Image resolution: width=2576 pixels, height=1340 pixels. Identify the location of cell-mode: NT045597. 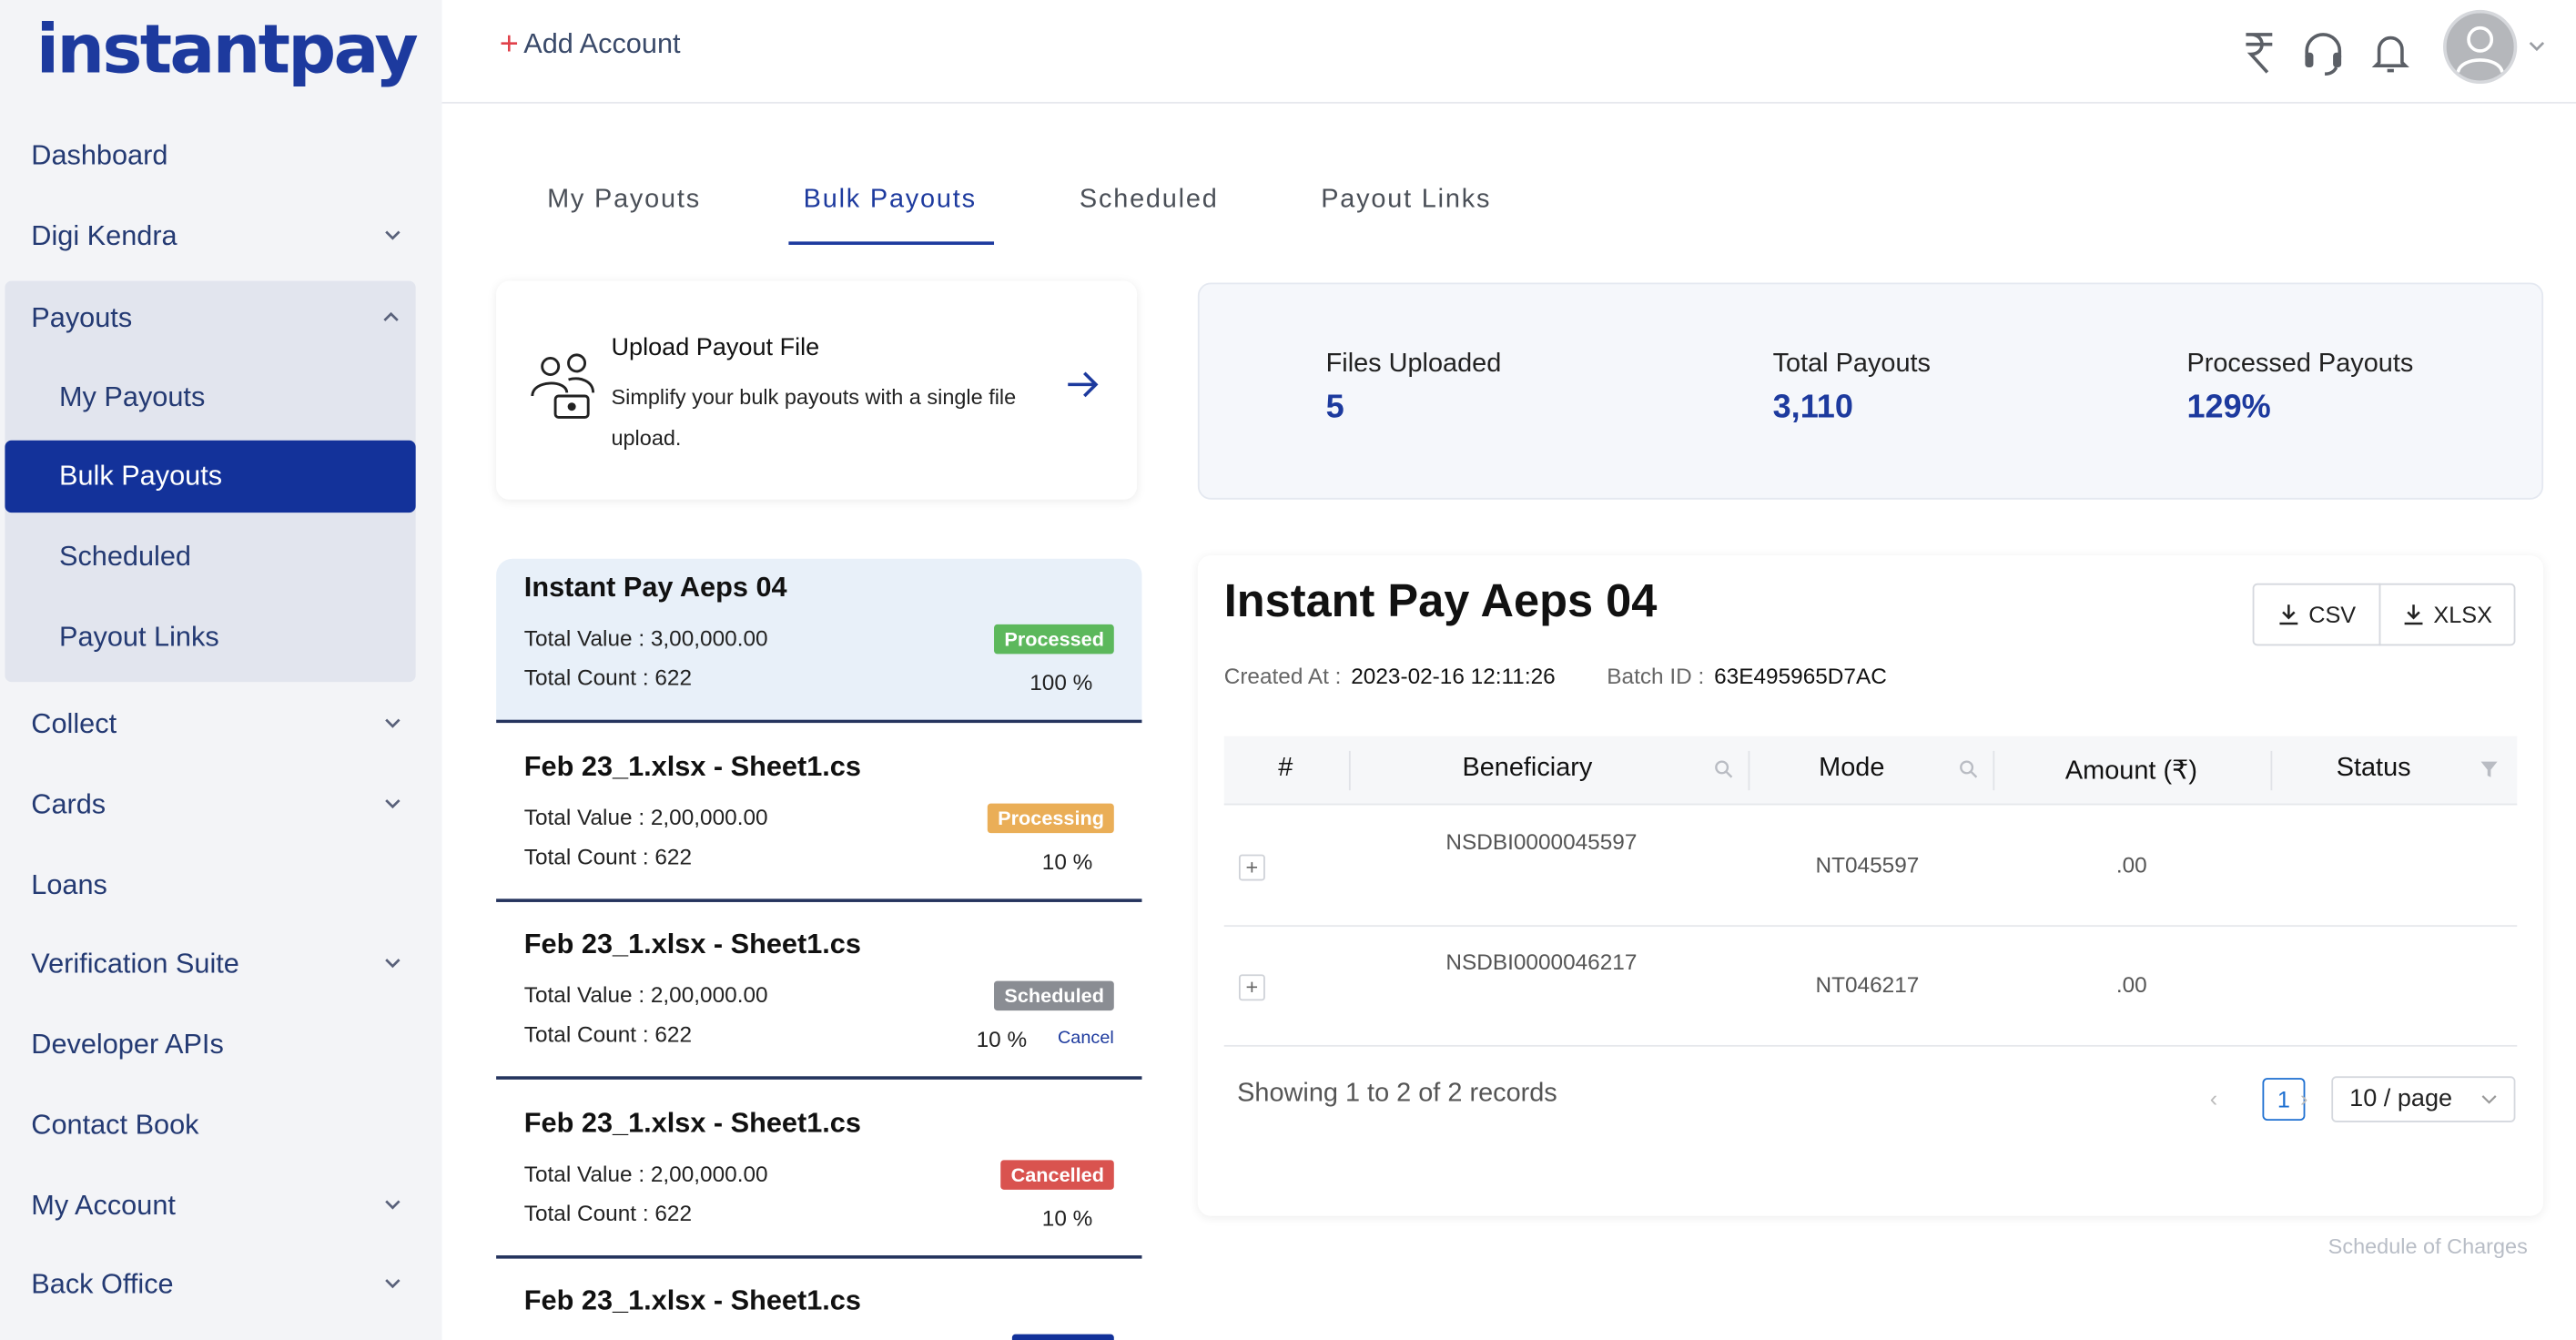
(1867, 865).